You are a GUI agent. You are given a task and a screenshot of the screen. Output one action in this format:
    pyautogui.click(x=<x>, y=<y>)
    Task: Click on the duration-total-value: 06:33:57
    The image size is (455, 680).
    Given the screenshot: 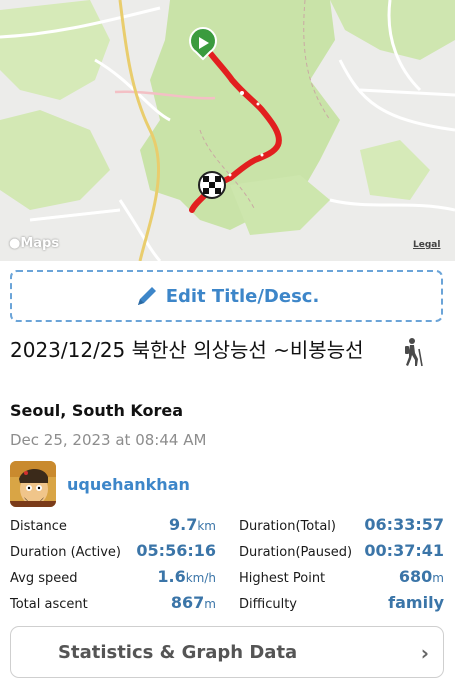 What is the action you would take?
    pyautogui.click(x=404, y=524)
    